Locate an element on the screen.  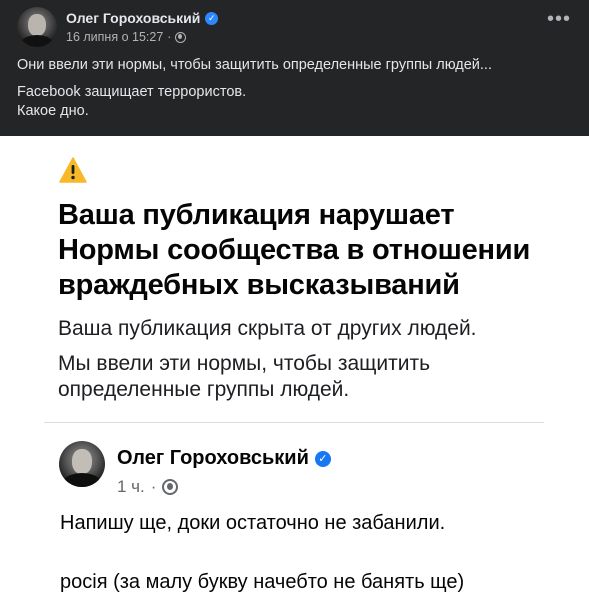
author-name: Олег Гороховський is located at coordinates (133, 18).